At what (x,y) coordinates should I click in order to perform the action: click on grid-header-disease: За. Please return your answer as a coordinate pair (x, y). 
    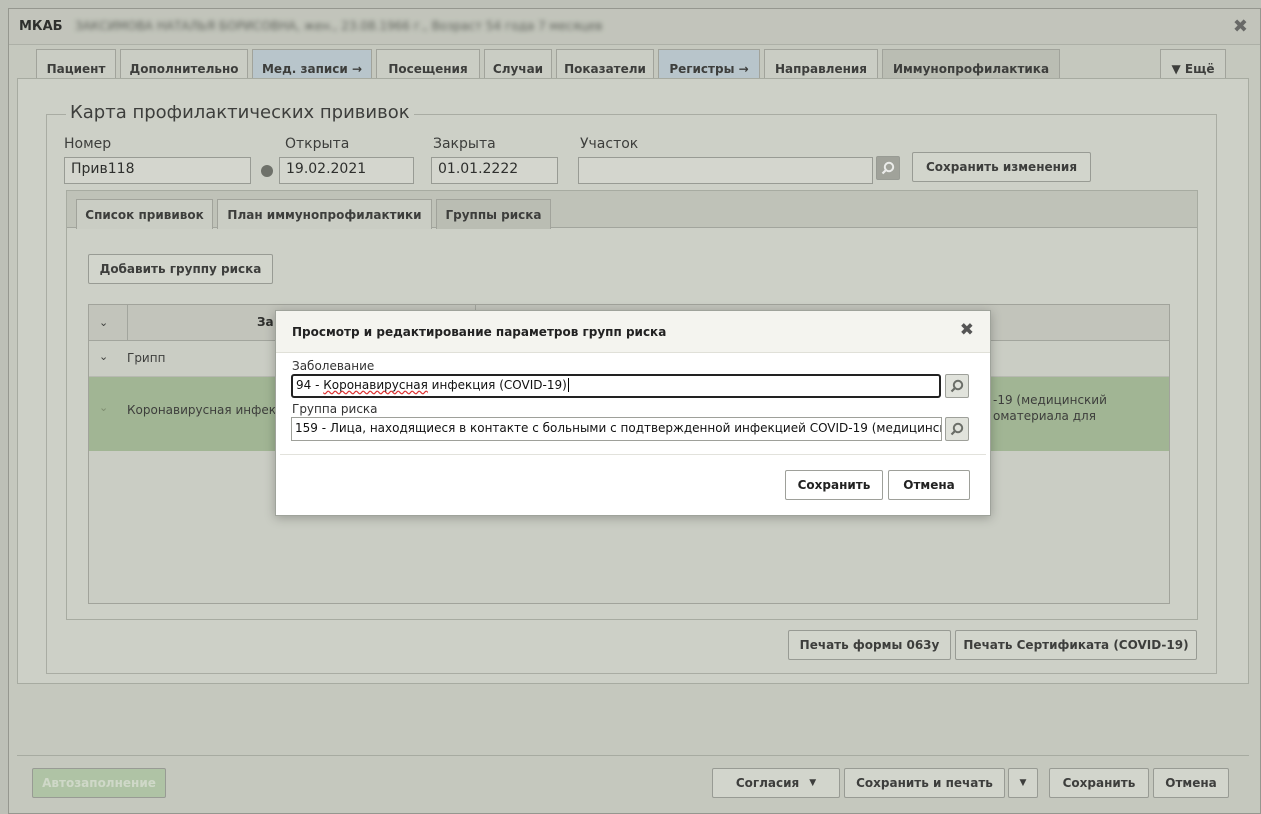
    Looking at the image, I should click on (265, 322).